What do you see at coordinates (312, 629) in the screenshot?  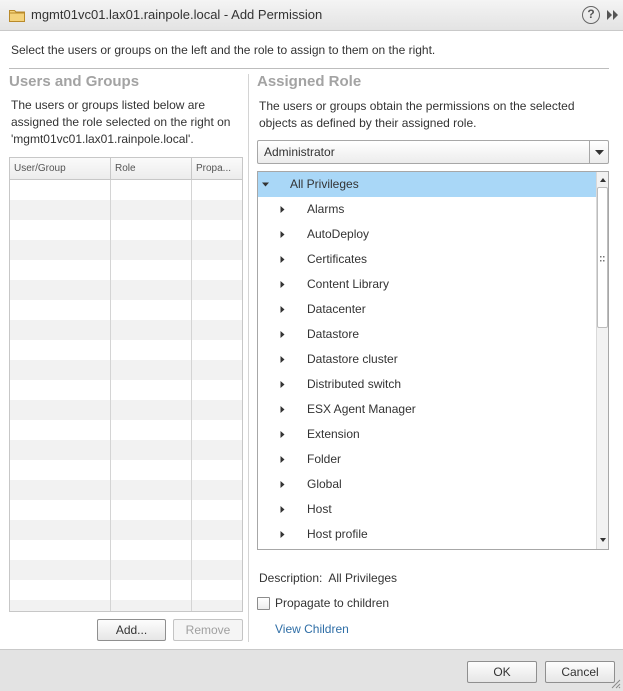 I see `view-children-link: View Children` at bounding box center [312, 629].